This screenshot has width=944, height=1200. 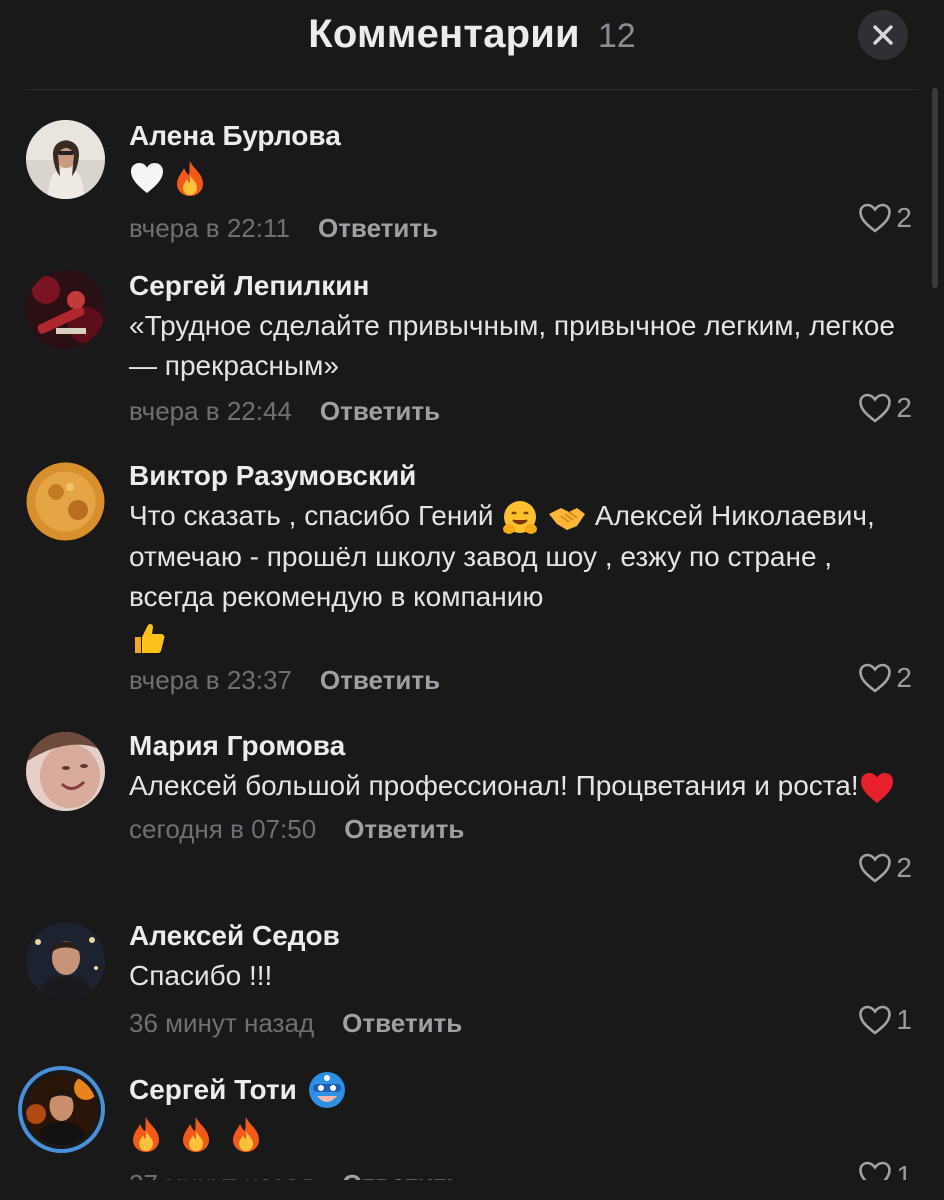 What do you see at coordinates (516, 286) in the screenshot?
I see `comment-author: Сергей Лепилкин` at bounding box center [516, 286].